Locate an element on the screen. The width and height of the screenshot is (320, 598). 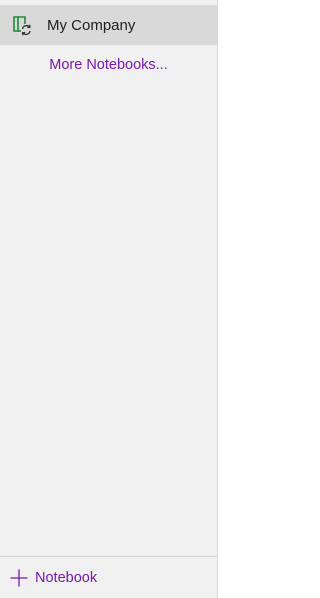
notebook-item-my-company: My Company is located at coordinates (108, 25).